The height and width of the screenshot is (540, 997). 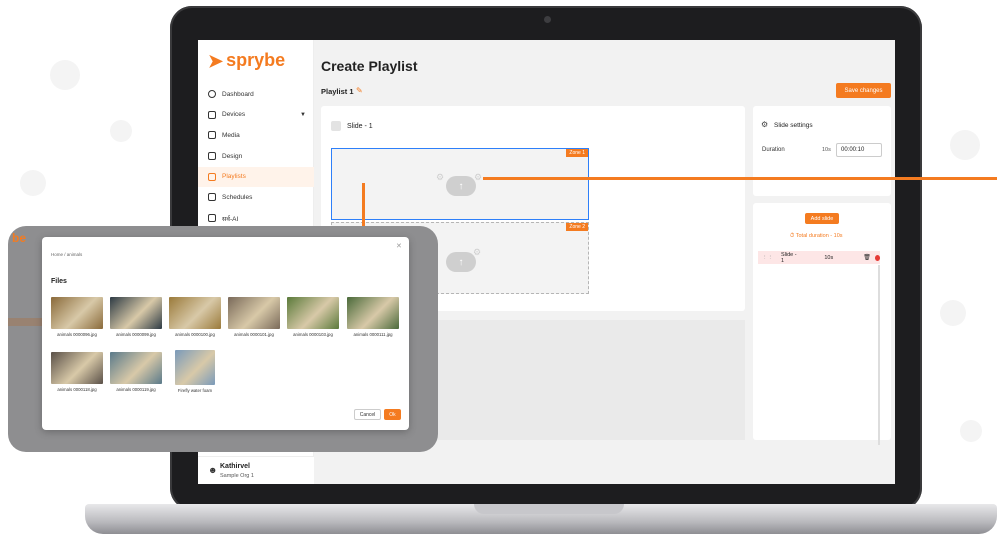 I want to click on connector-line-horizontal, so click(x=740, y=178).